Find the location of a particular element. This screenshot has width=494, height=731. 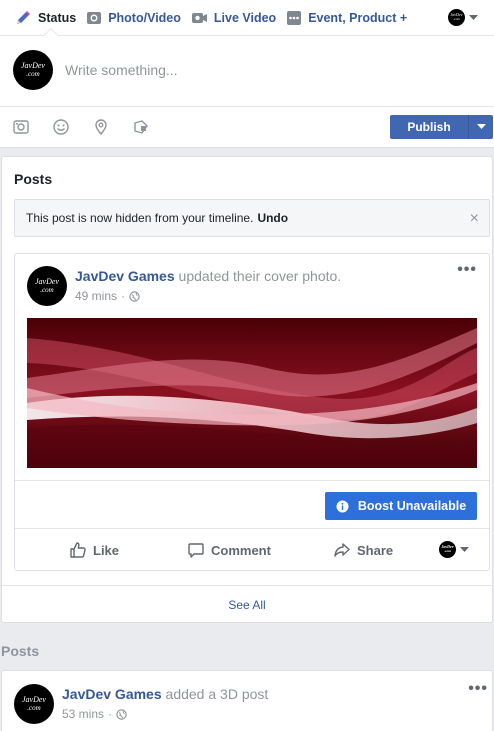

post2-subline: 53 mins · is located at coordinates (165, 714).